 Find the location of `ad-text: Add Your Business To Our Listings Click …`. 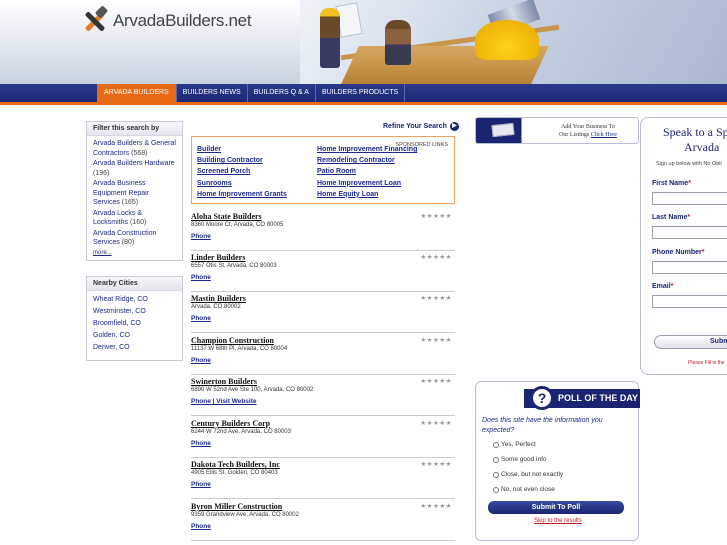

ad-text: Add Your Business To Our Listings Click … is located at coordinates (588, 131).